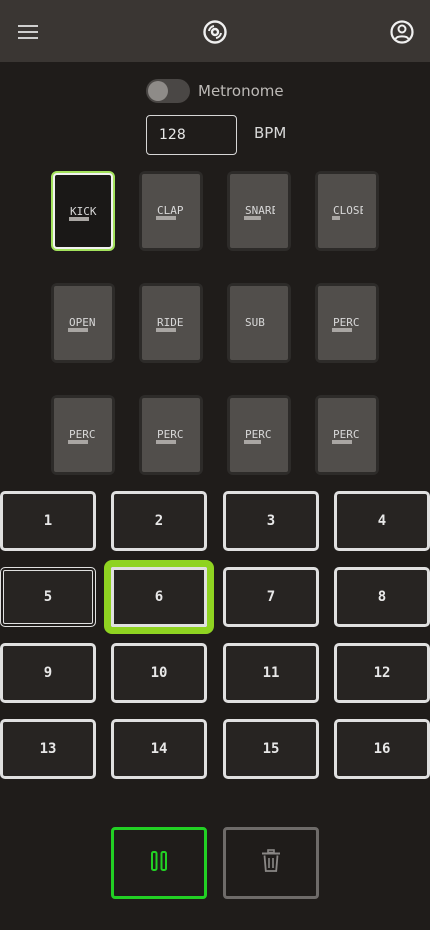  I want to click on pad-kick: KICK, so click(83, 211).